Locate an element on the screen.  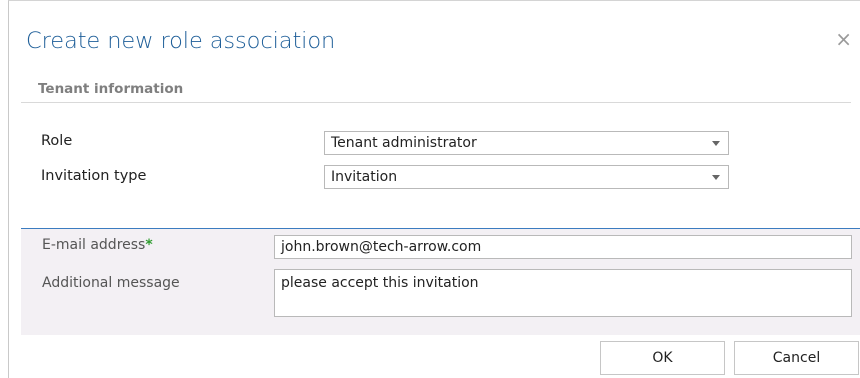
section-title: Tenant information is located at coordinates (111, 89).